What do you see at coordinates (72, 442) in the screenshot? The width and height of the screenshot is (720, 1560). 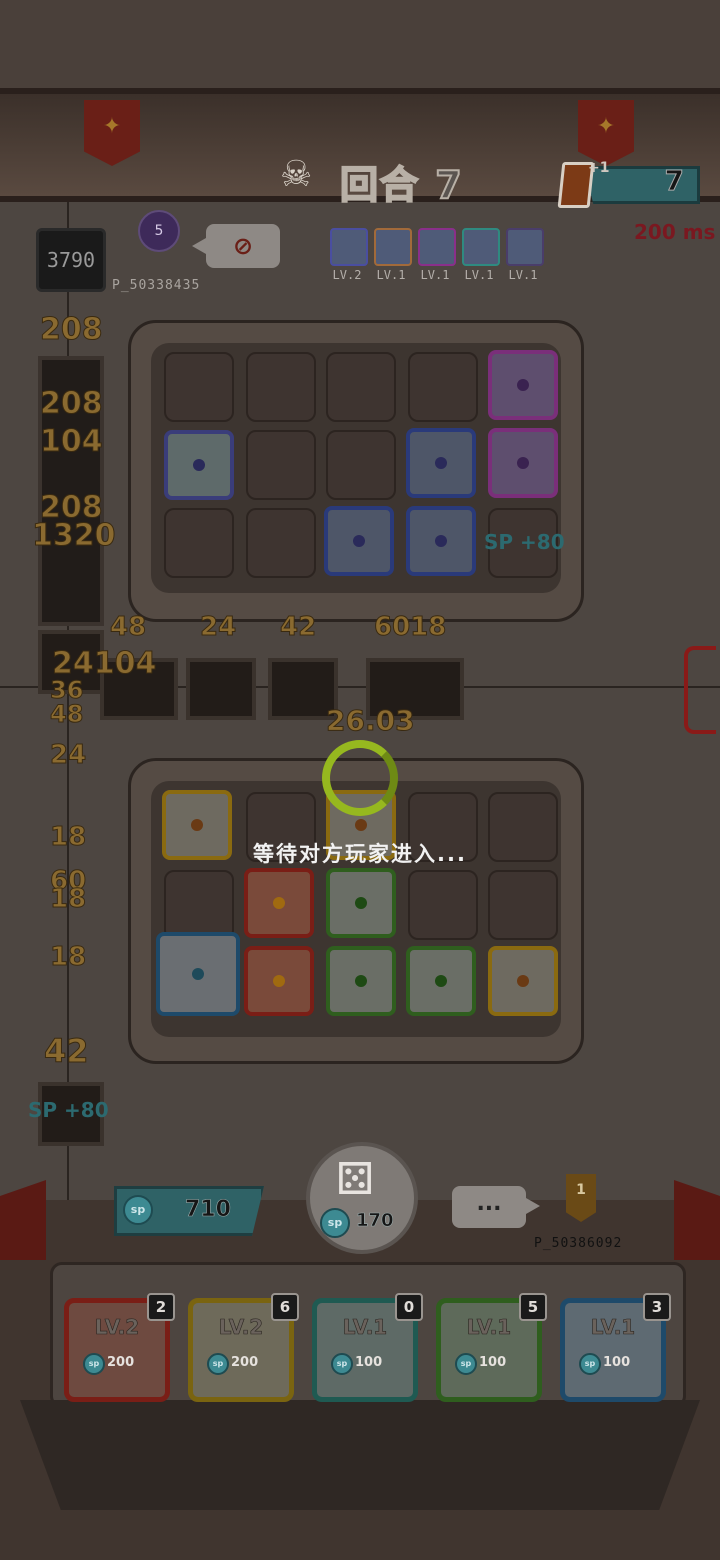 I see `damage-number: 104` at bounding box center [72, 442].